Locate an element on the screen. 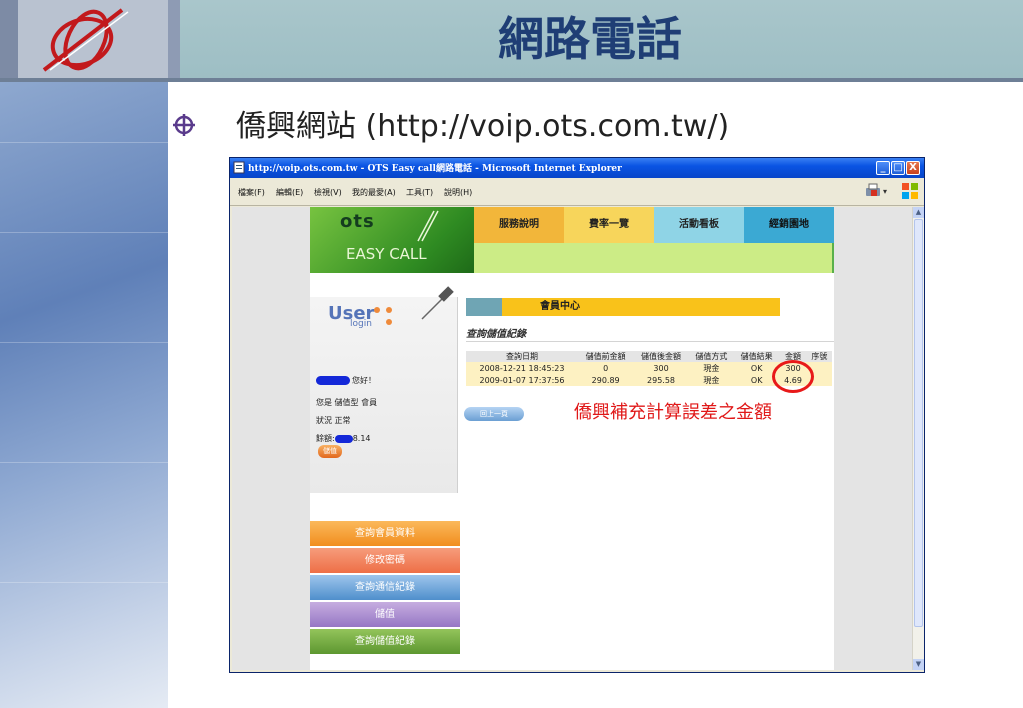  nav-service: 服務說明 is located at coordinates (519, 225).